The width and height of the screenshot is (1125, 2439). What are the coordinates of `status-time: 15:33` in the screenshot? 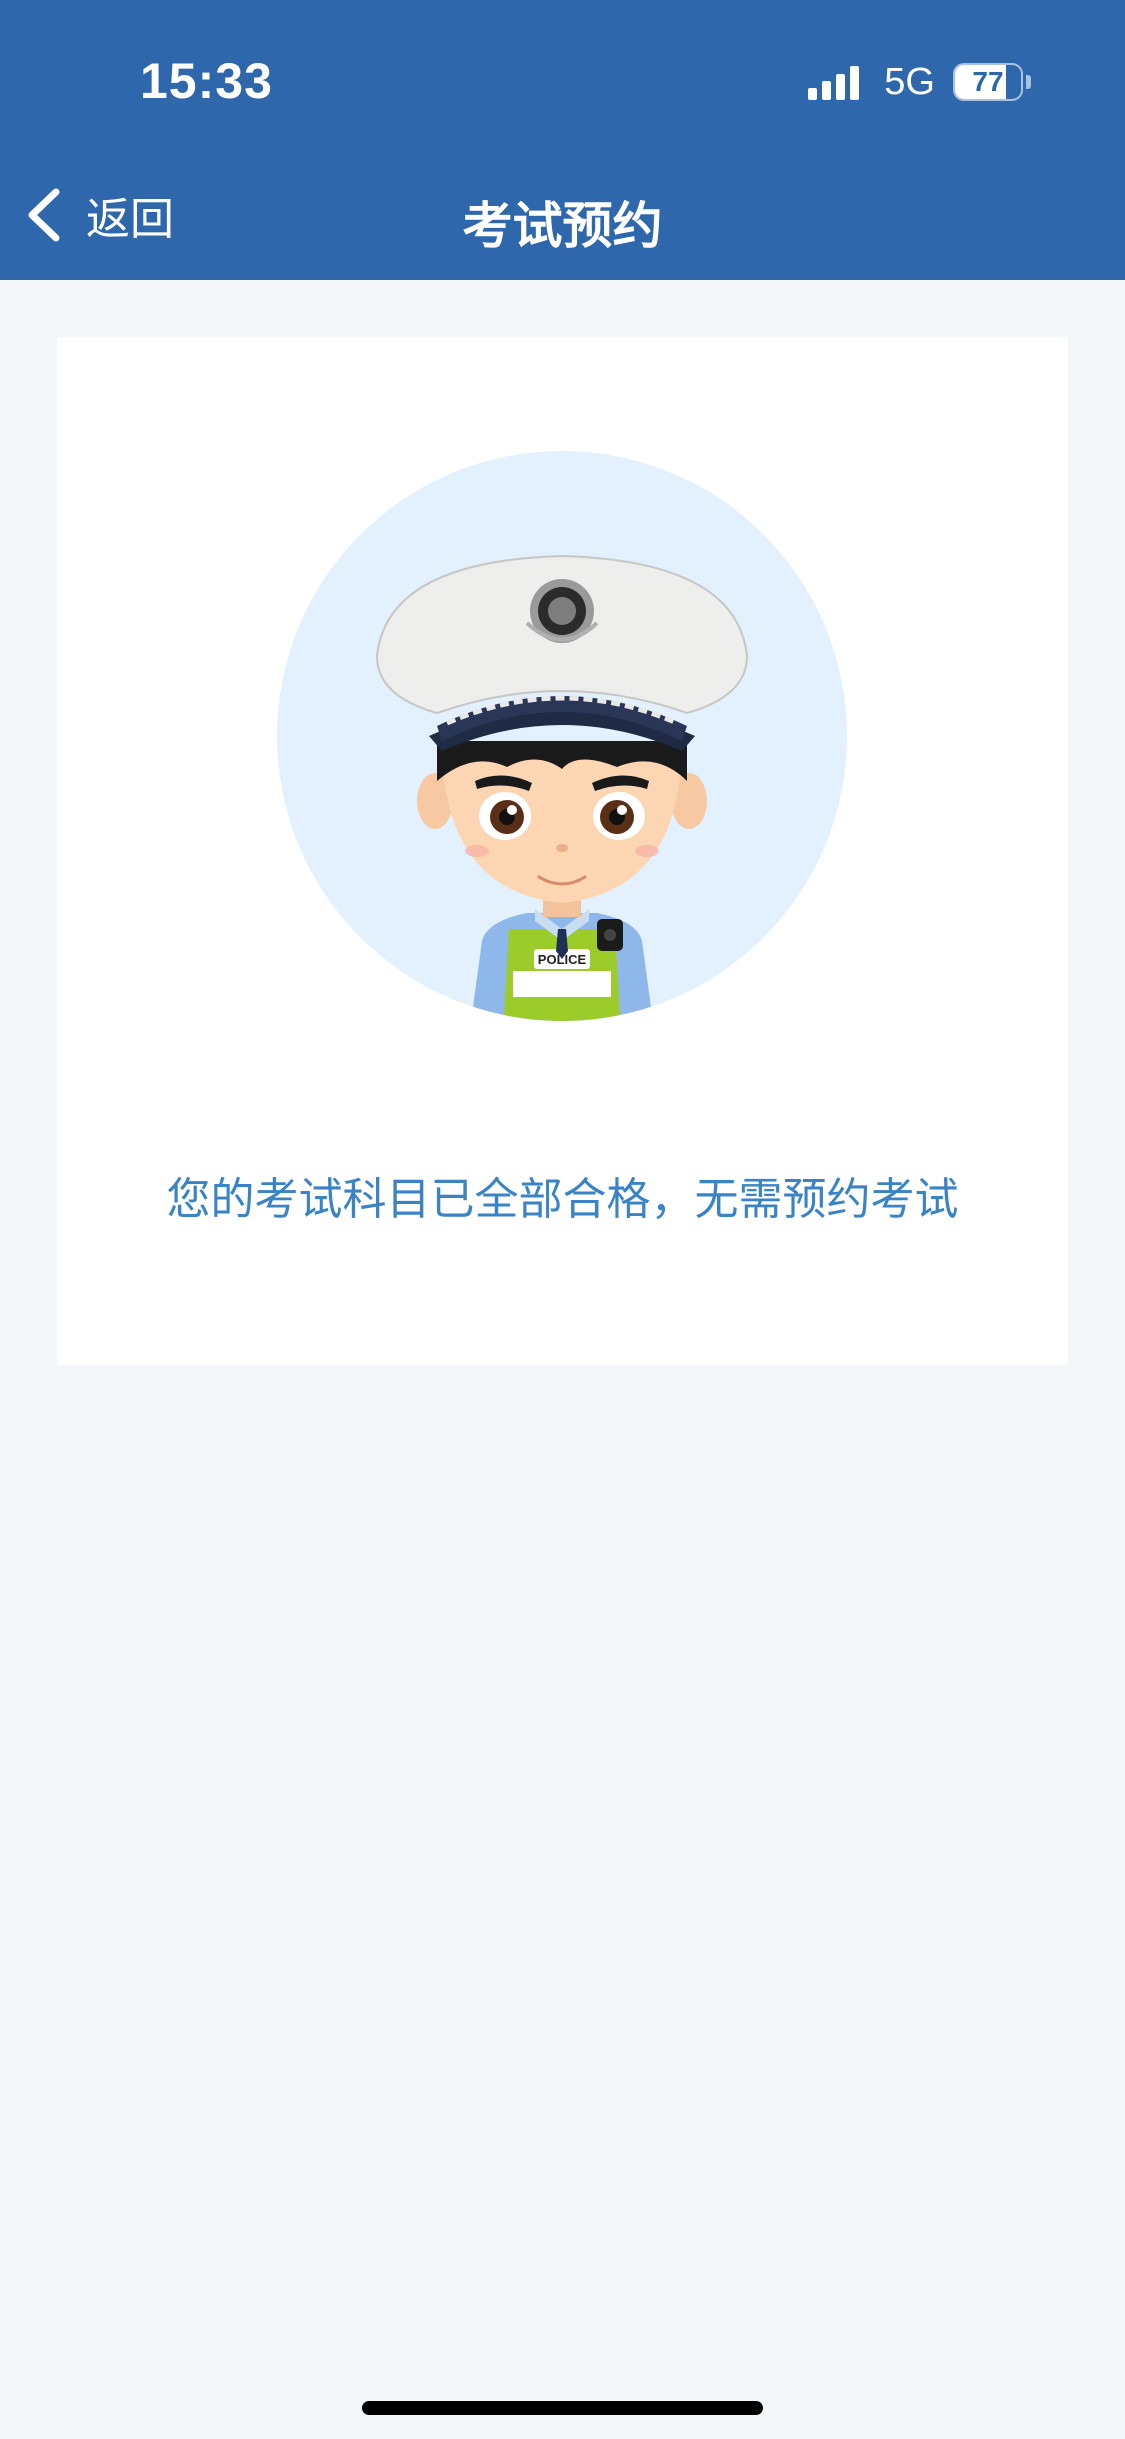 It's located at (206, 81).